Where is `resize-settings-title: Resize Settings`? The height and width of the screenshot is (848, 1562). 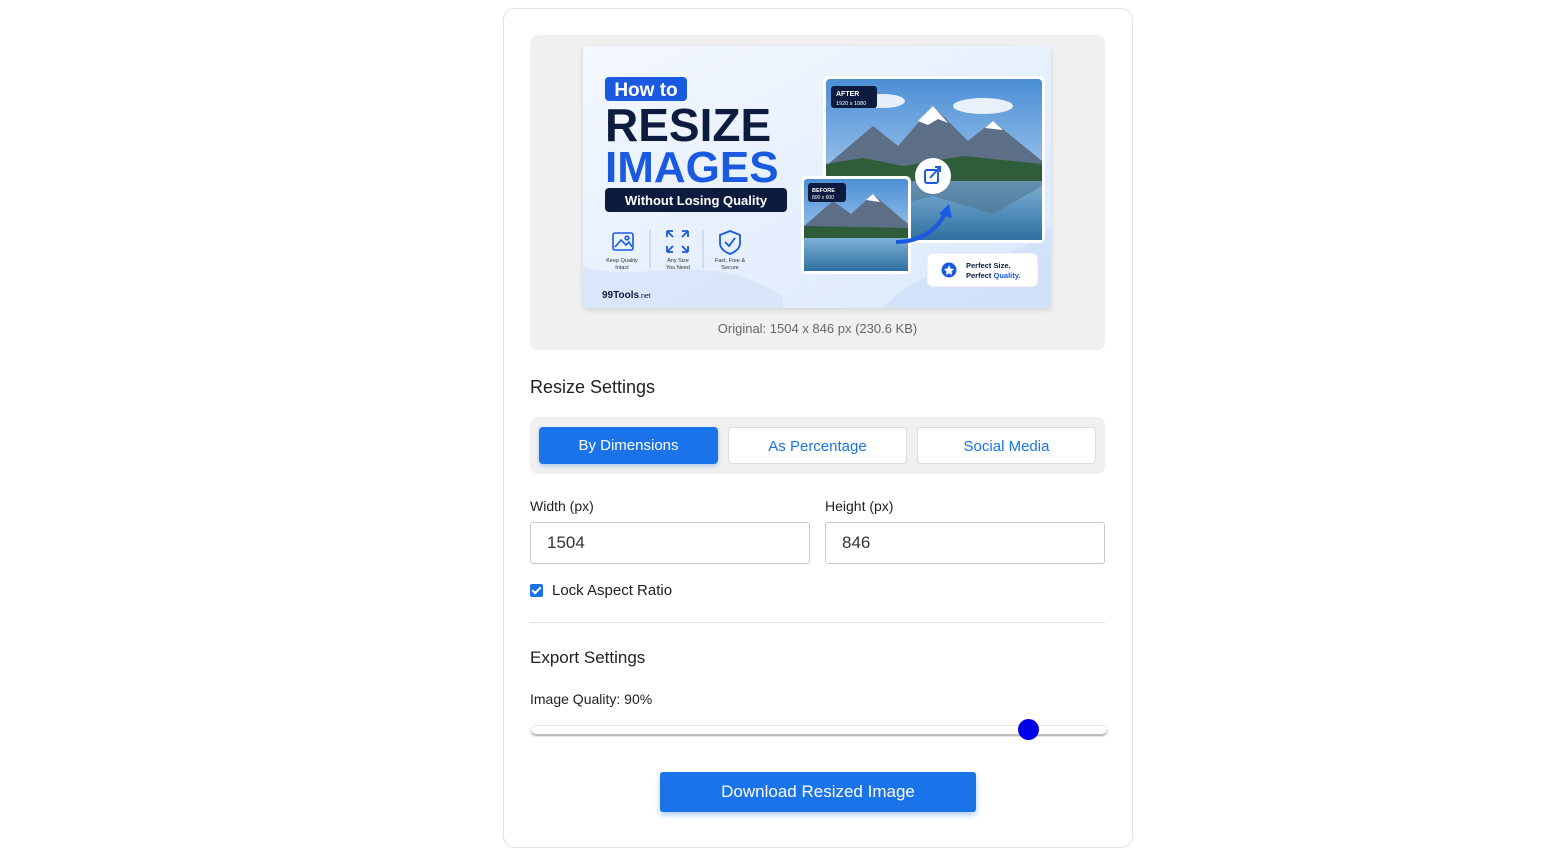
resize-settings-title: Resize Settings is located at coordinates (593, 387).